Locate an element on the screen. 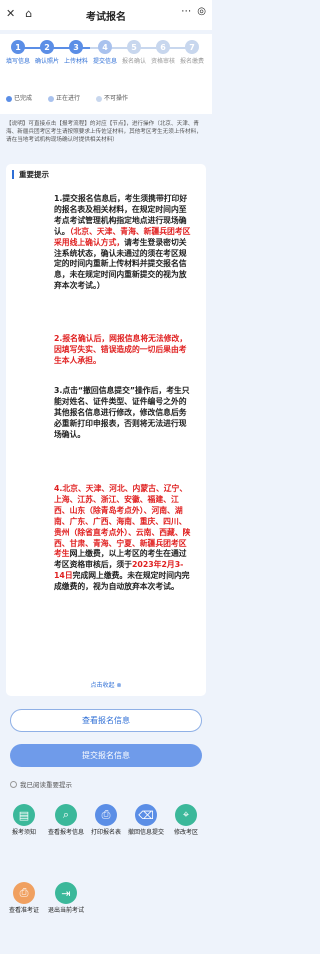 The height and width of the screenshot is (954, 320). done-dot-icon is located at coordinates (9, 98).